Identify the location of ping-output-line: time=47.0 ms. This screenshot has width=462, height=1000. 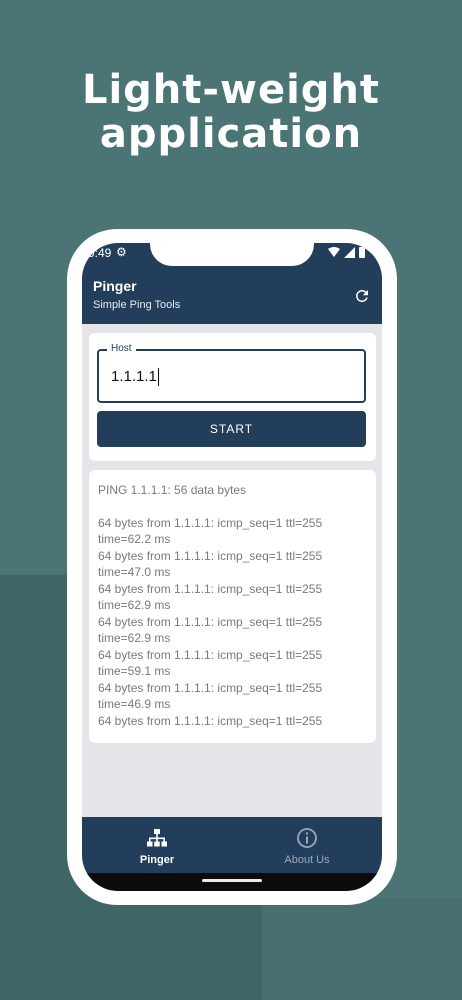
(134, 572).